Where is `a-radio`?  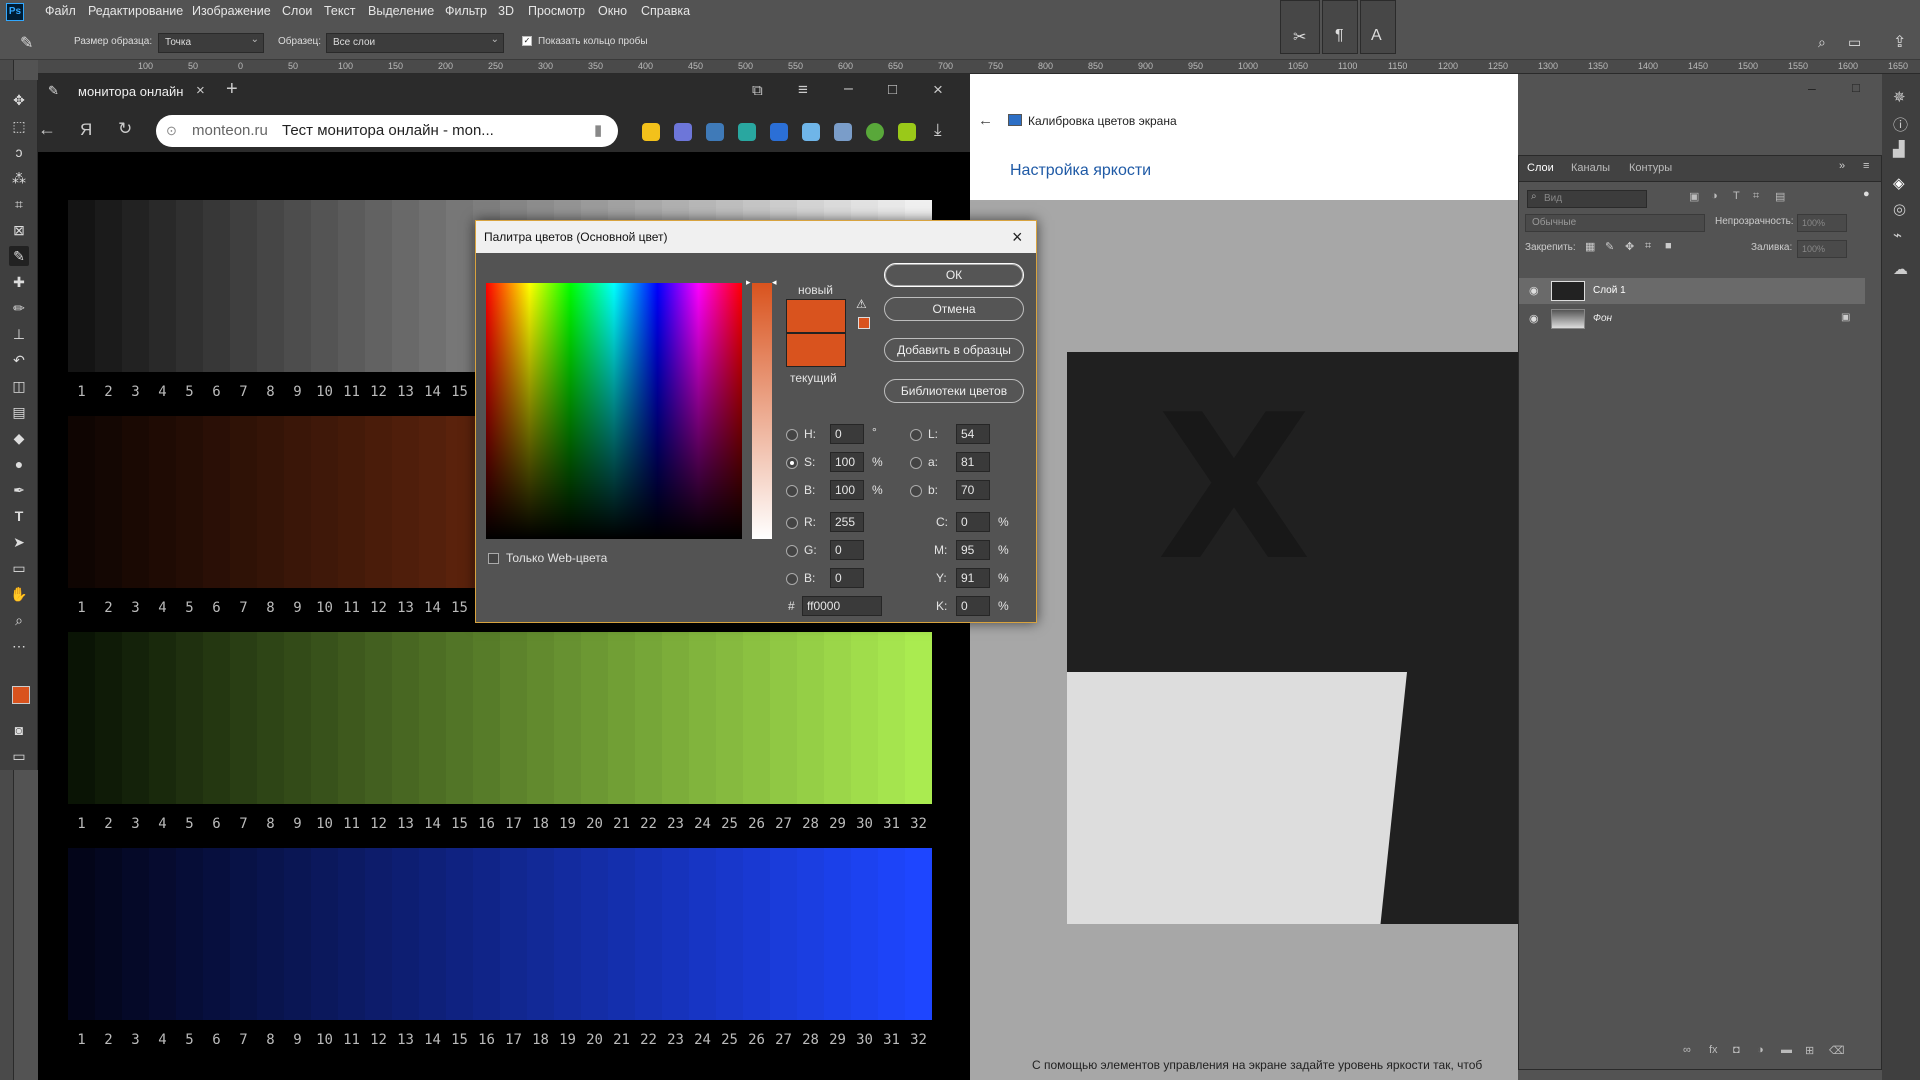 a-radio is located at coordinates (916, 463).